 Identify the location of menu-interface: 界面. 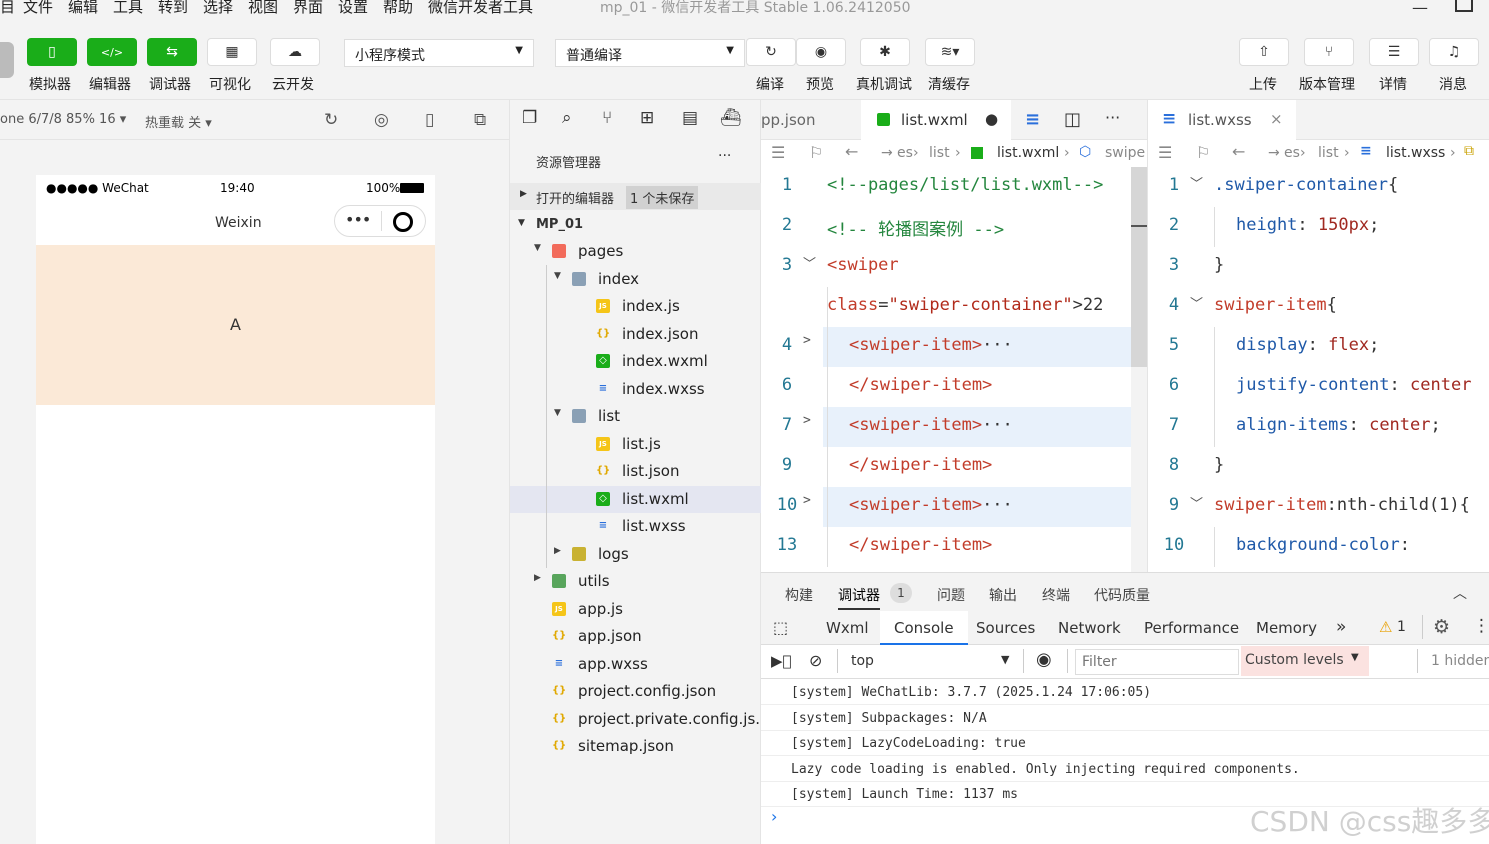
(308, 8).